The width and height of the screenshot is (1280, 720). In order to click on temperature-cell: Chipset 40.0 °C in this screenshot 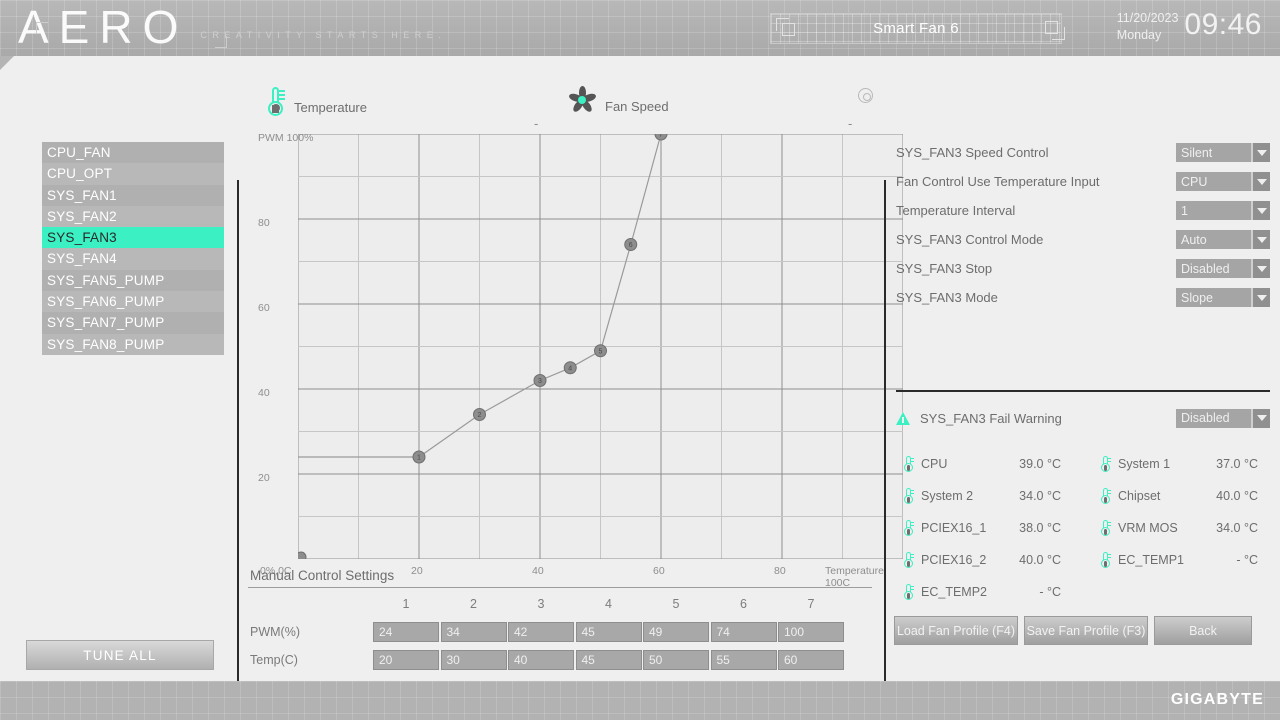, I will do `click(1181, 496)`.